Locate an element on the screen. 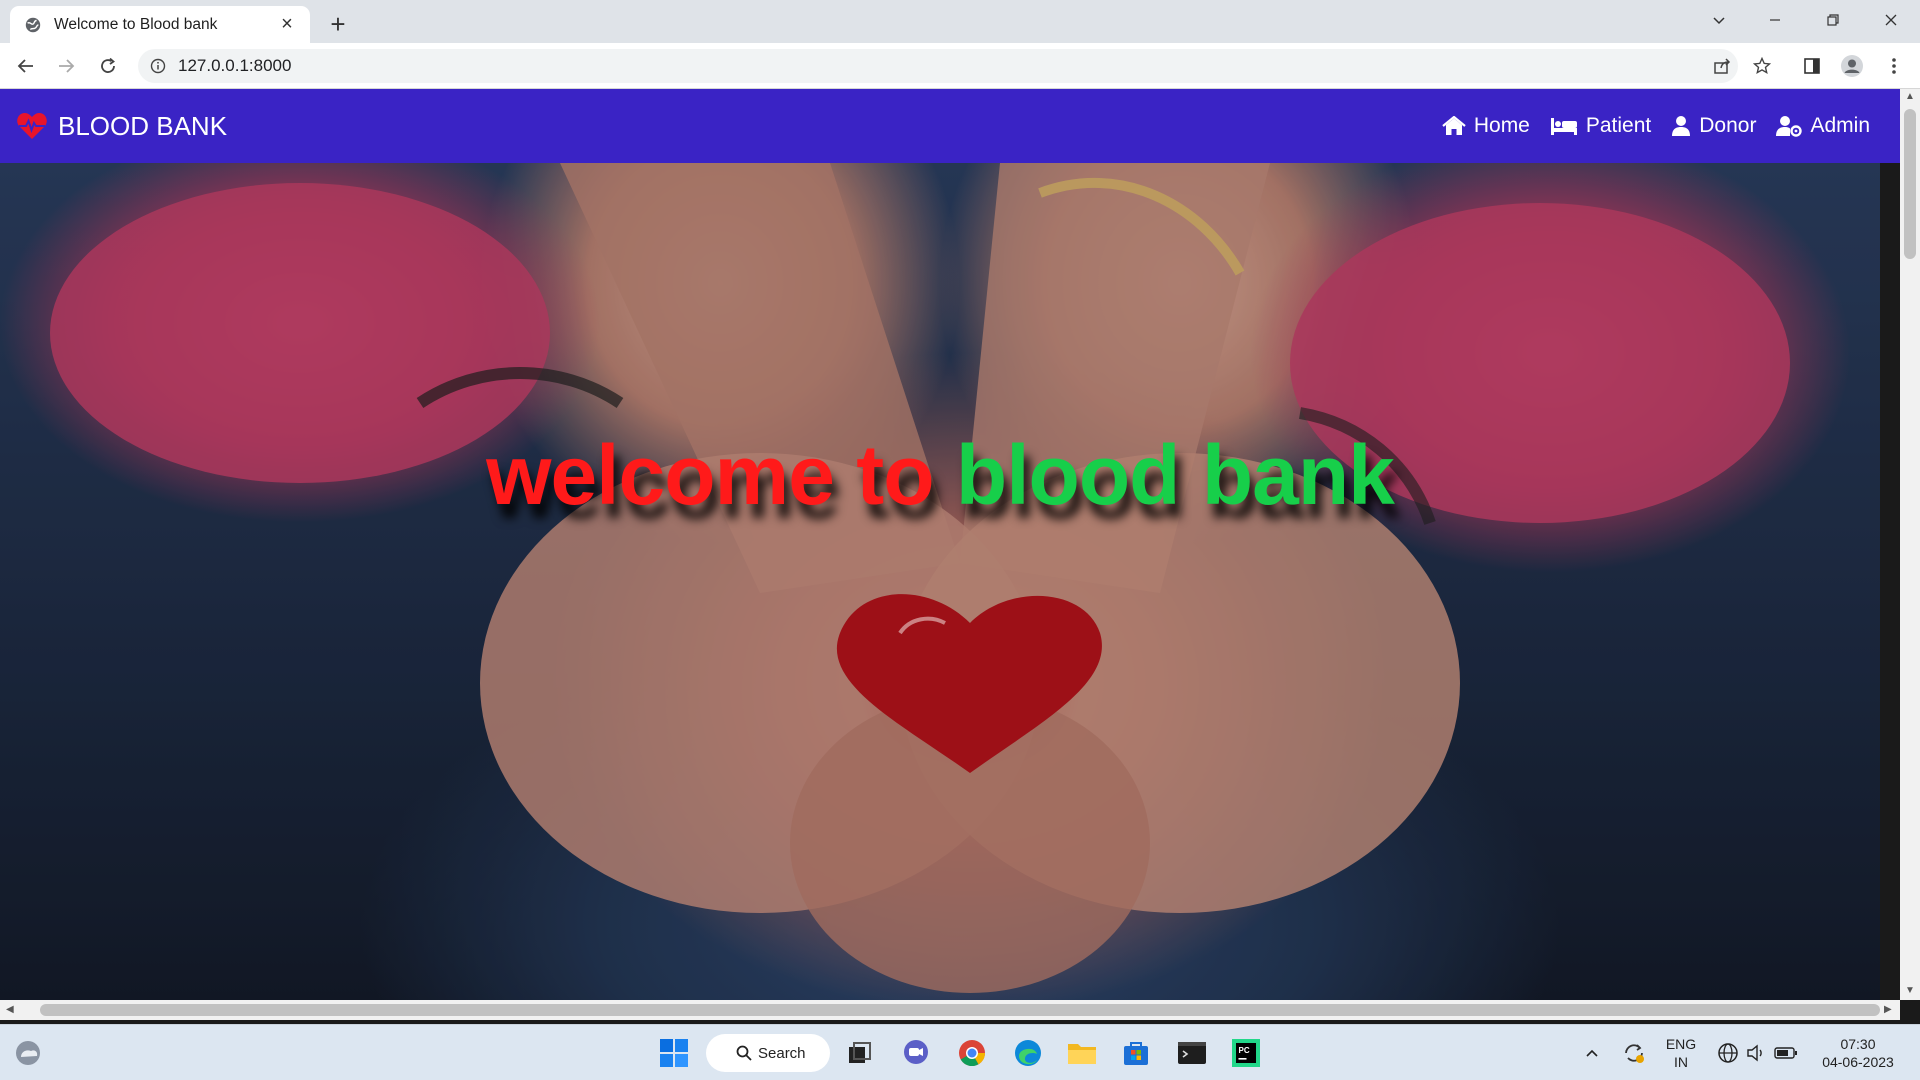  back-button is located at coordinates (26, 66).